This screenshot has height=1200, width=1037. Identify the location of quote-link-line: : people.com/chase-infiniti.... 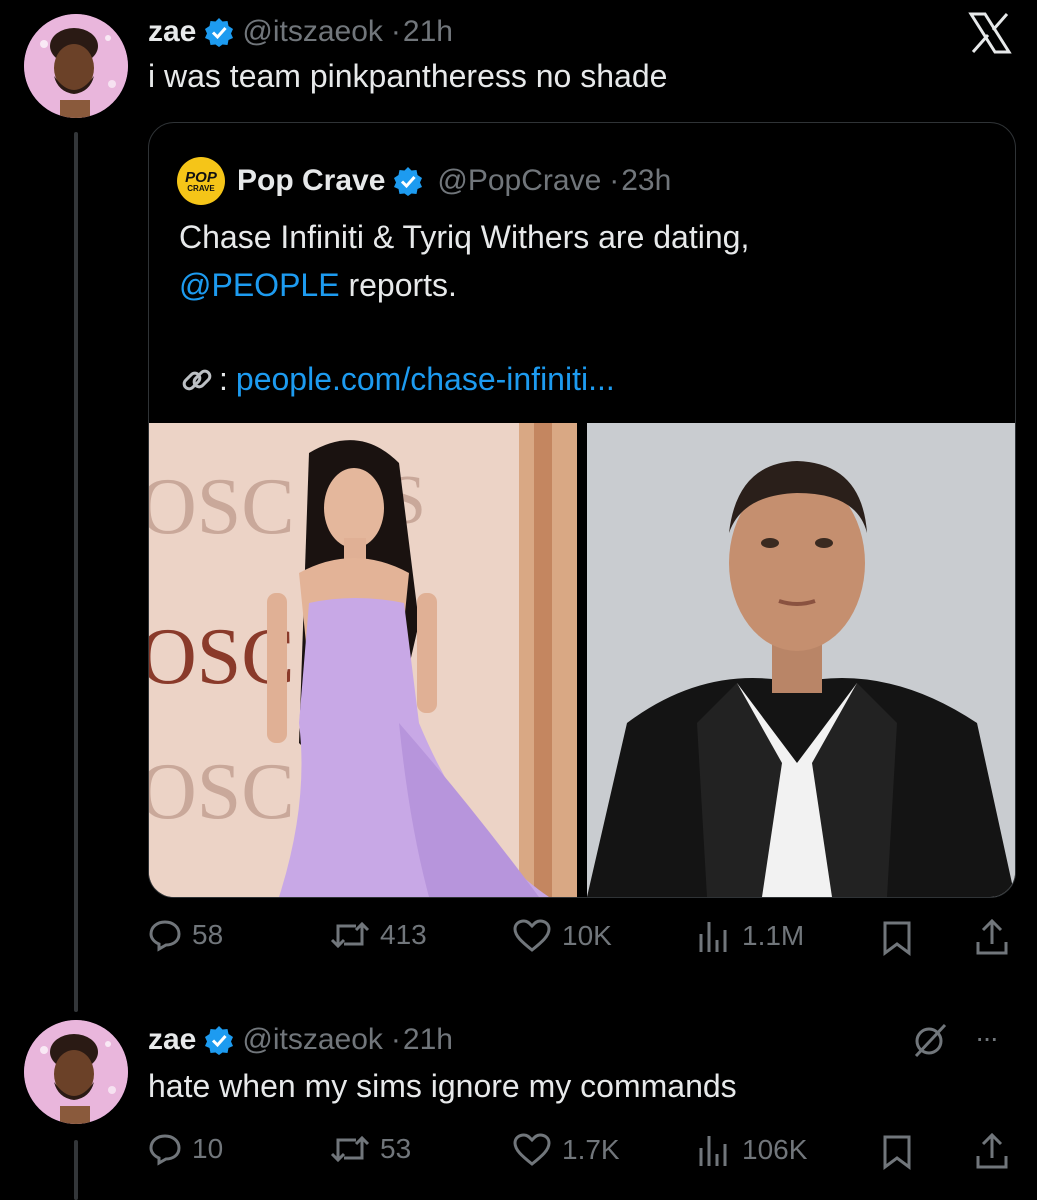
(397, 379).